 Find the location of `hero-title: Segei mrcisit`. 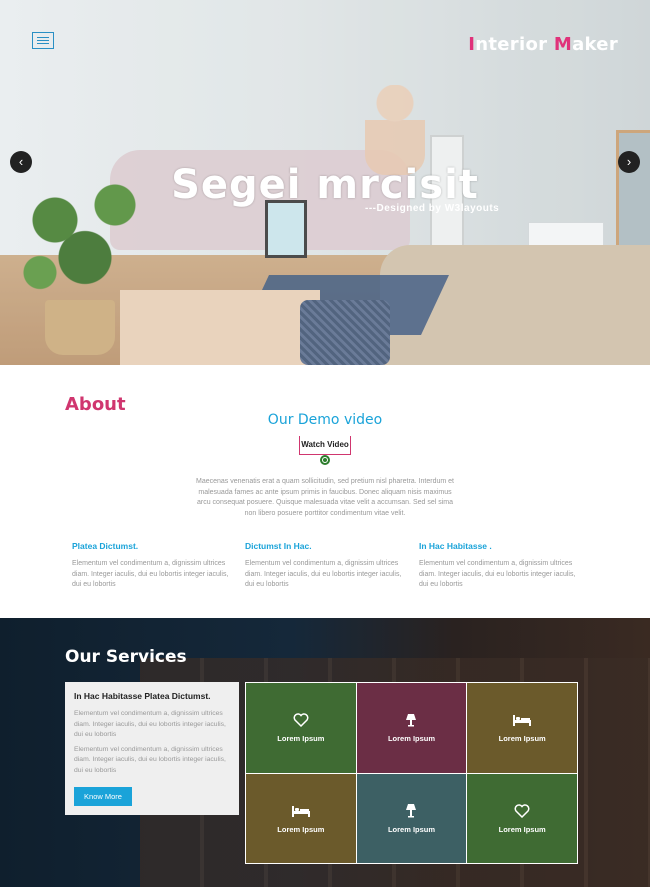

hero-title: Segei mrcisit is located at coordinates (325, 185).